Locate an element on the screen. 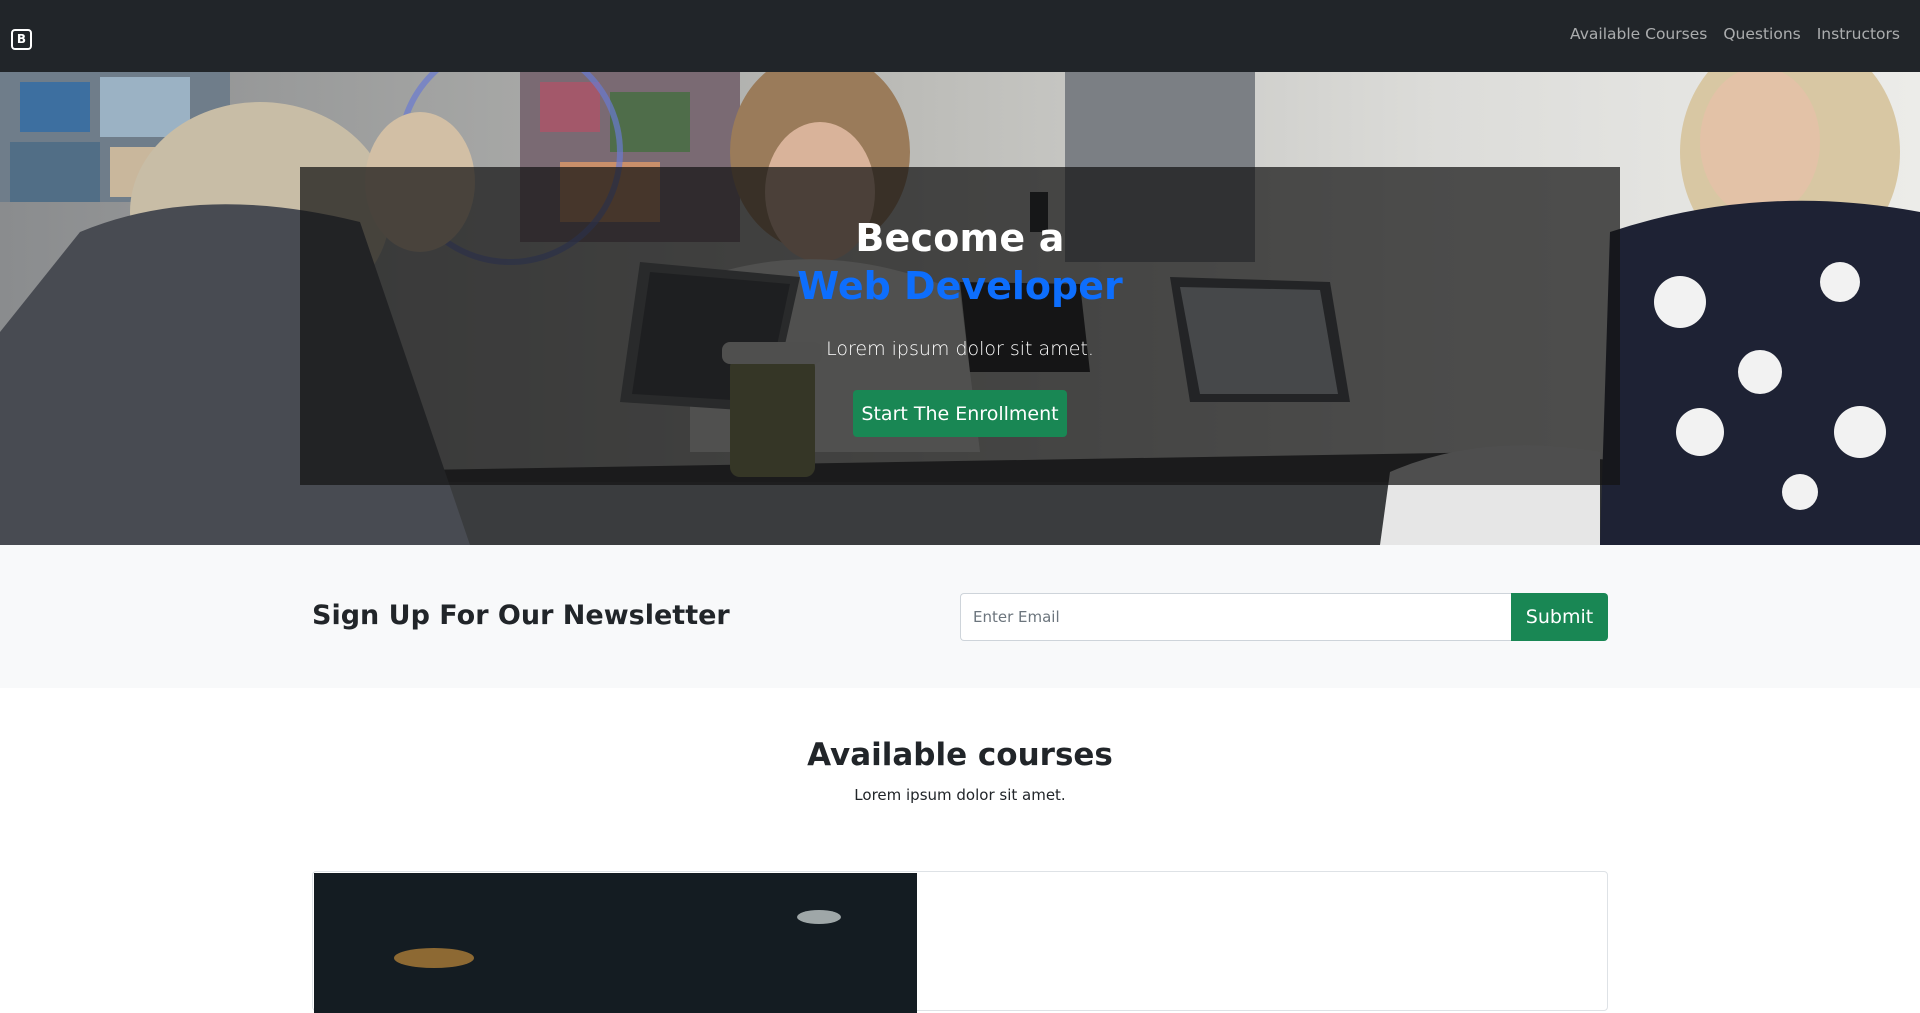 The width and height of the screenshot is (1920, 1013). newsletter-section: Sign Up For Our Newsletter Submit is located at coordinates (960, 616).